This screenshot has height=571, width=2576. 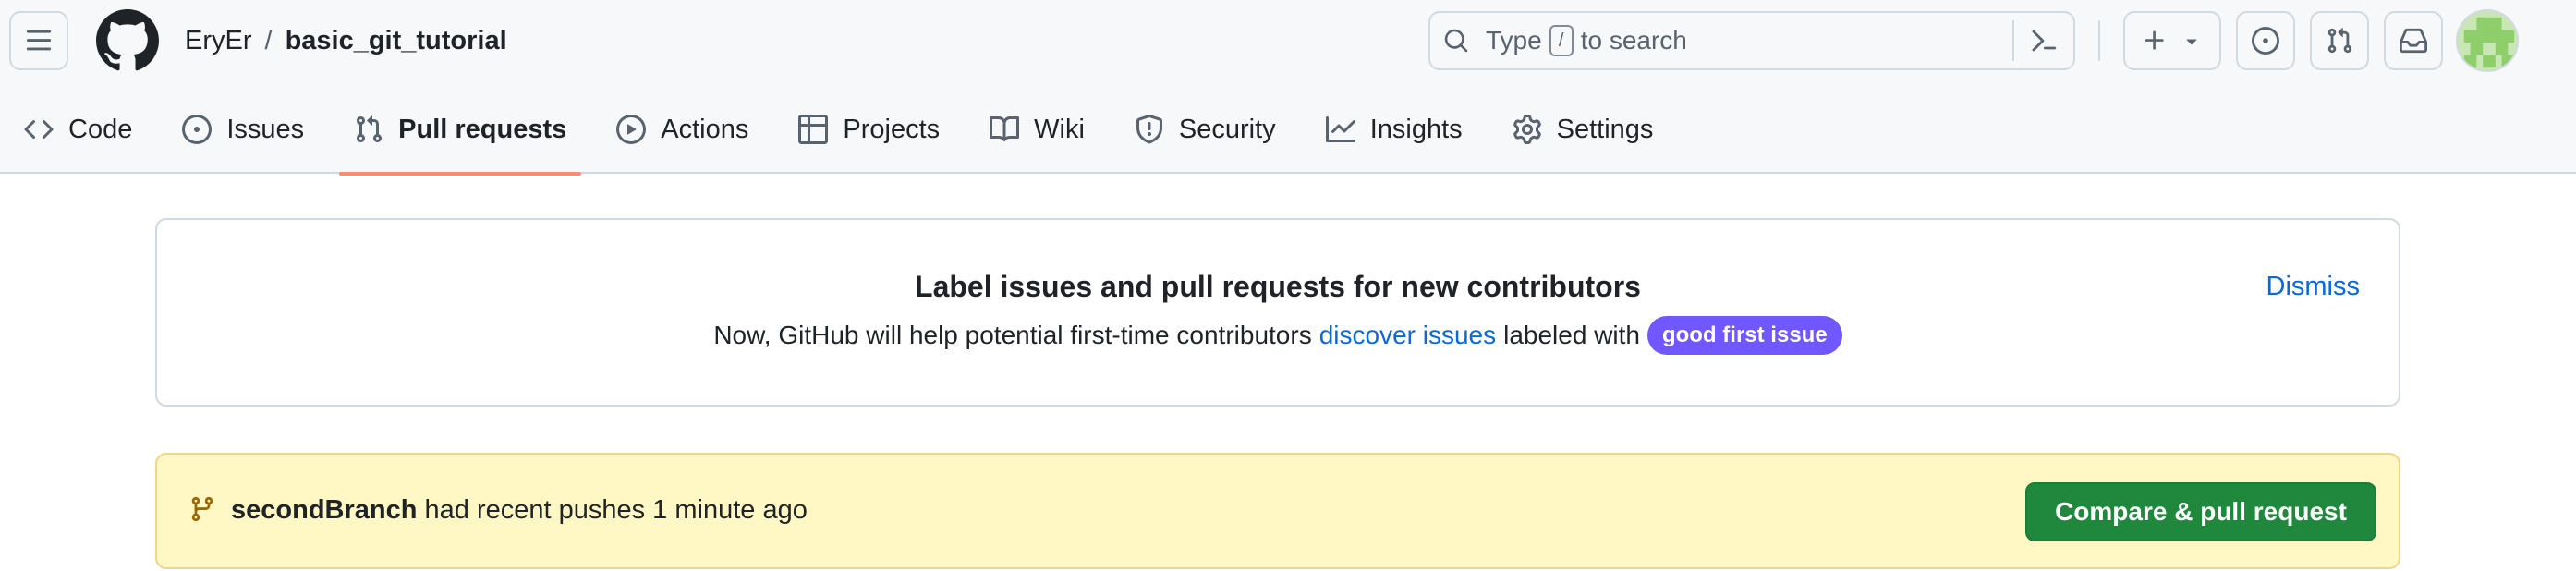 What do you see at coordinates (1227, 129) in the screenshot?
I see `tab-label: Security` at bounding box center [1227, 129].